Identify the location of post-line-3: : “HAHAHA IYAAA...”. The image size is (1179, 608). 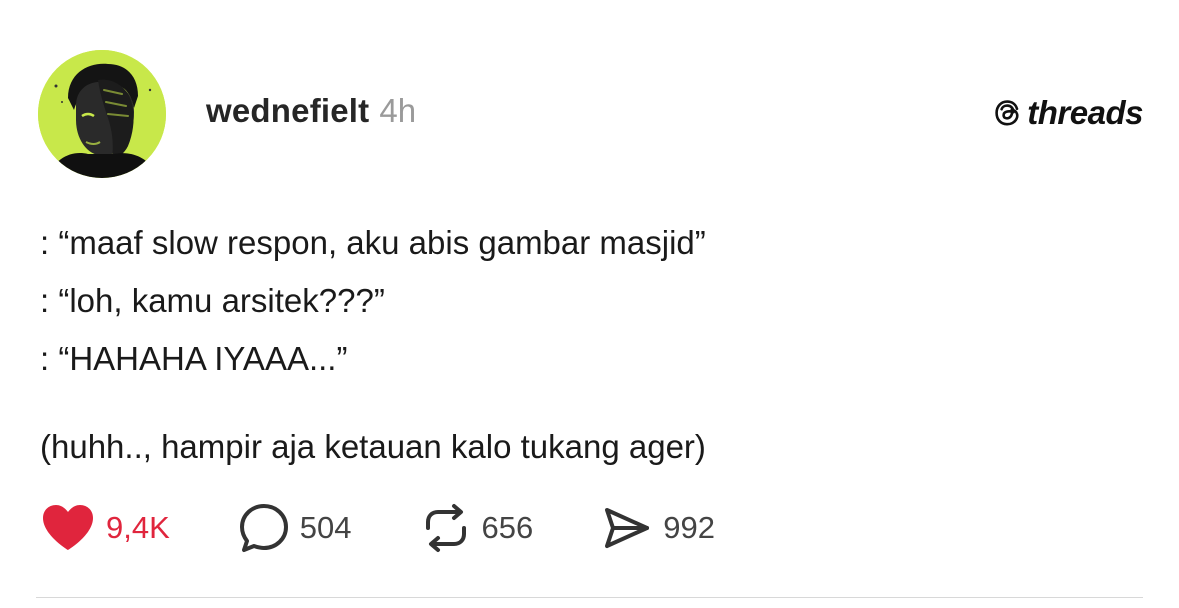
(194, 358).